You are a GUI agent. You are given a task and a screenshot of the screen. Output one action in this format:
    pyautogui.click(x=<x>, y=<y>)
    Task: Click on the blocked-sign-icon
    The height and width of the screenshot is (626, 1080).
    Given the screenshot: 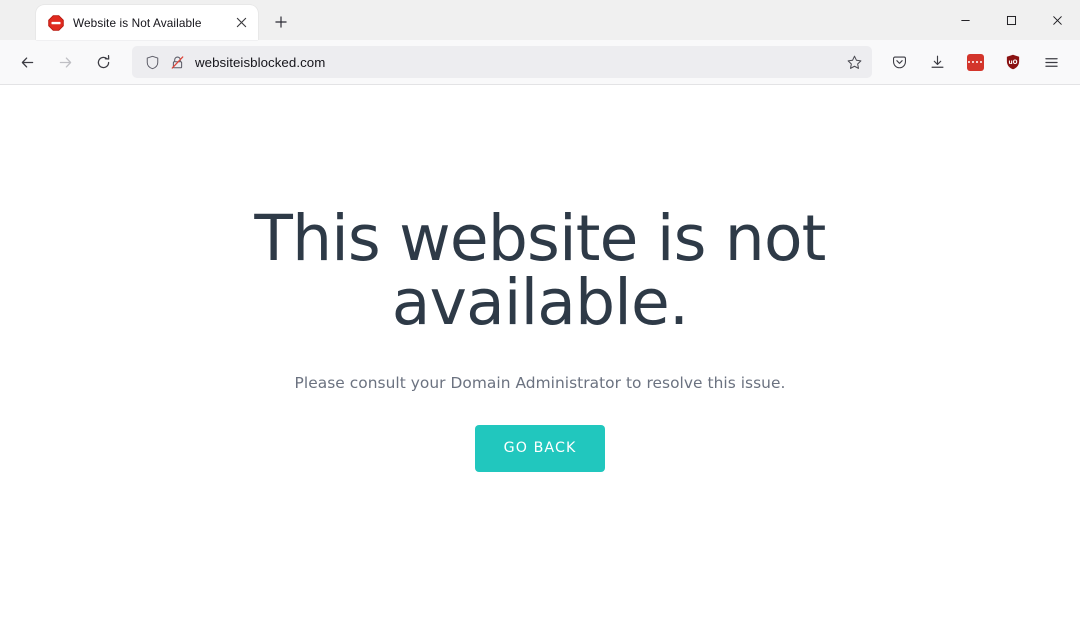 What is the action you would take?
    pyautogui.click(x=56, y=22)
    